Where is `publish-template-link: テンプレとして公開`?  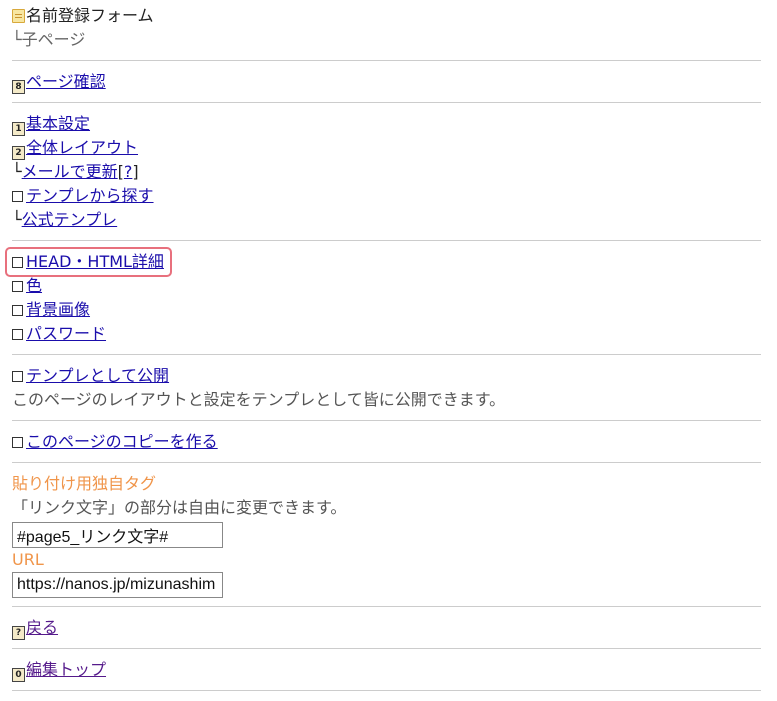 publish-template-link: テンプレとして公開 is located at coordinates (97, 375).